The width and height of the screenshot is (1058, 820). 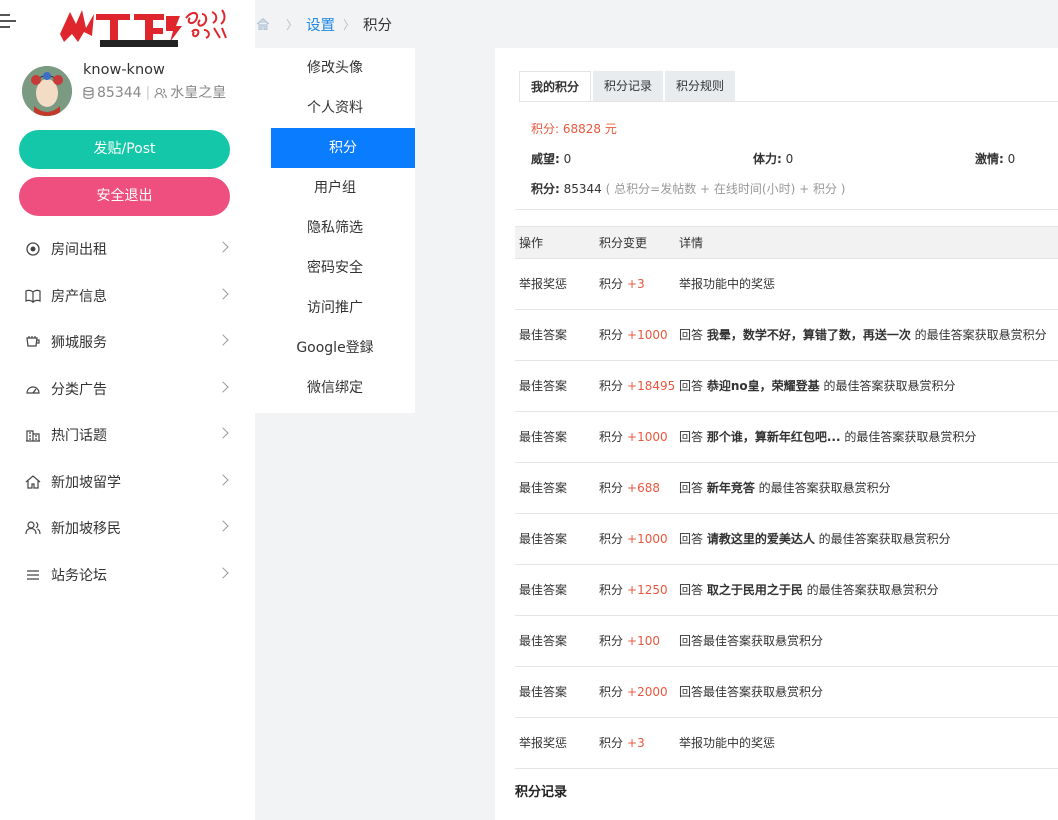 I want to click on table-row: 最佳答案 积分 +1250 回答 取之于民用之于民 的最佳答案获取悬赏积分, so click(x=786, y=590).